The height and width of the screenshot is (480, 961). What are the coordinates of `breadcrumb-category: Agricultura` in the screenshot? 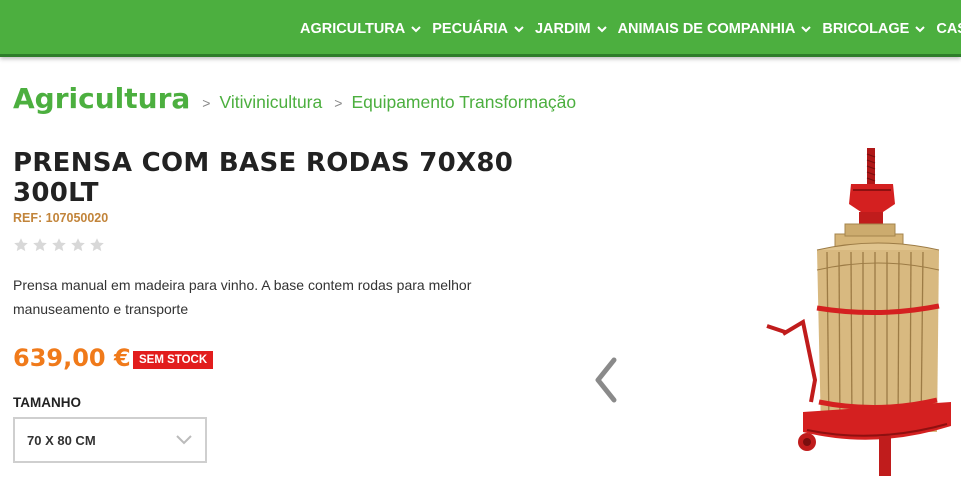 It's located at (101, 98).